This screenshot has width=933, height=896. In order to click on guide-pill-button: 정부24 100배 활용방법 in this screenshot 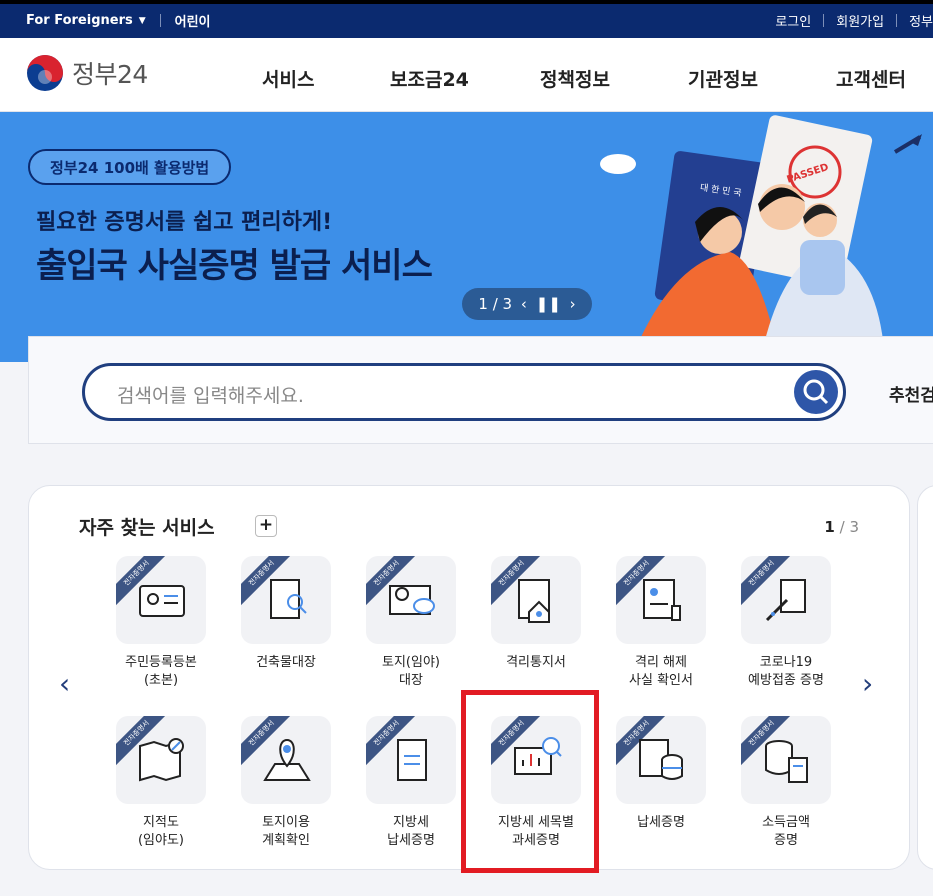, I will do `click(130, 167)`.